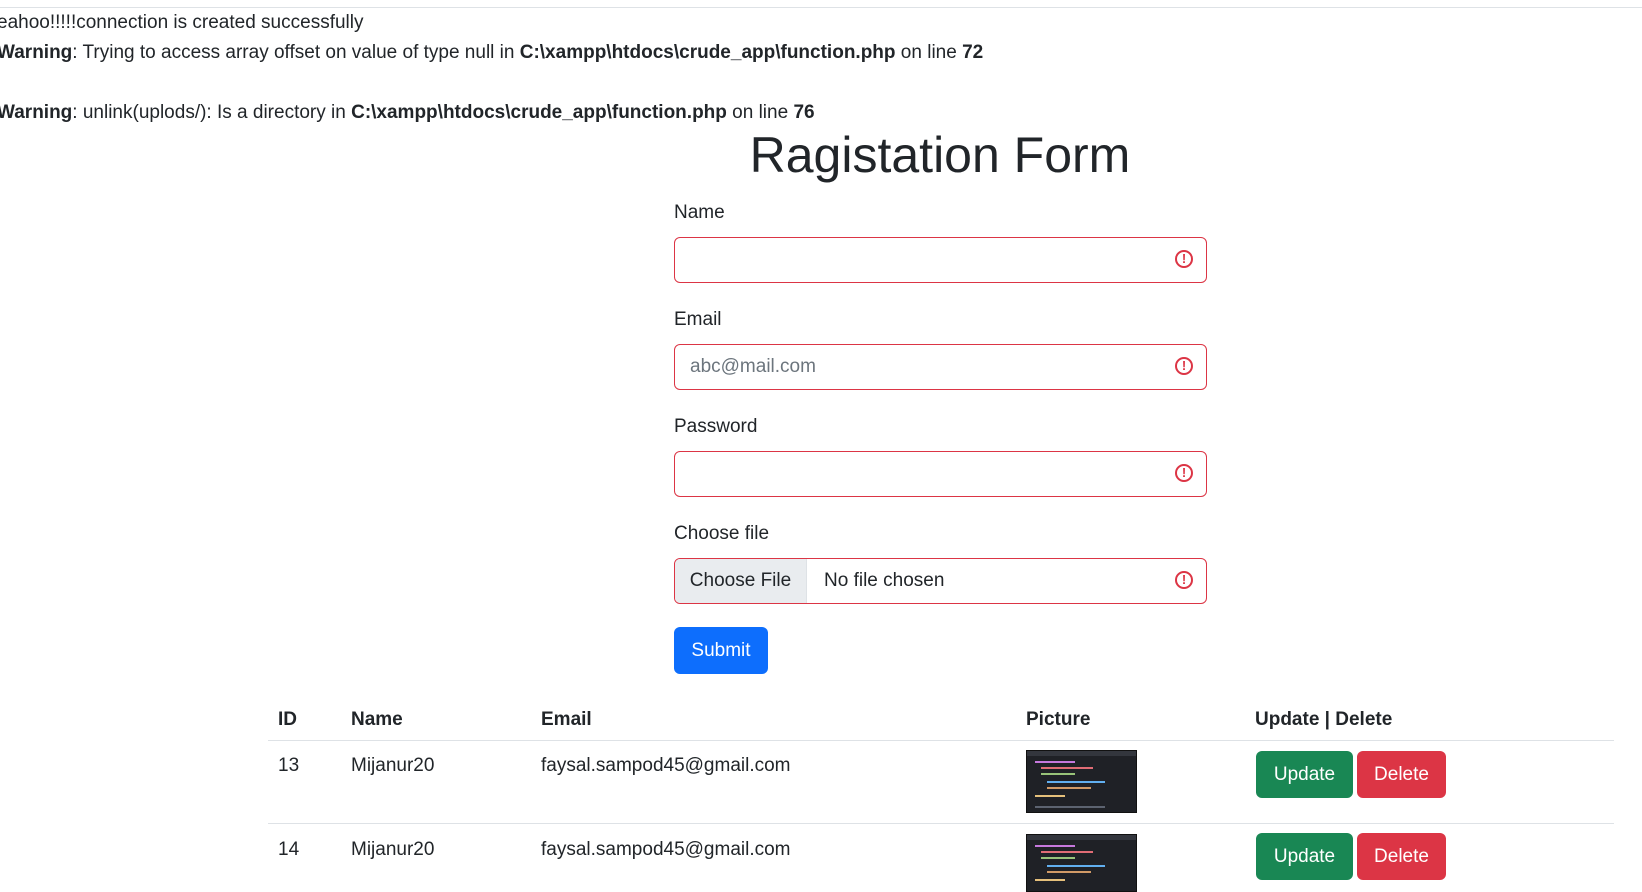 This screenshot has height=892, width=1642. Describe the element at coordinates (1324, 719) in the screenshot. I see `header-actions: Update | Delete` at that location.